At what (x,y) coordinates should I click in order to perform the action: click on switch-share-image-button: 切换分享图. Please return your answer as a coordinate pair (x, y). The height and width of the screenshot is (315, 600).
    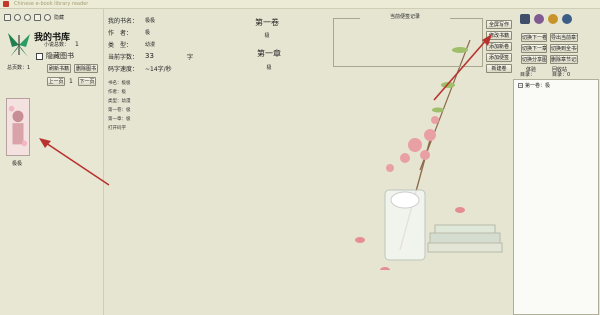
    Looking at the image, I should click on (534, 59).